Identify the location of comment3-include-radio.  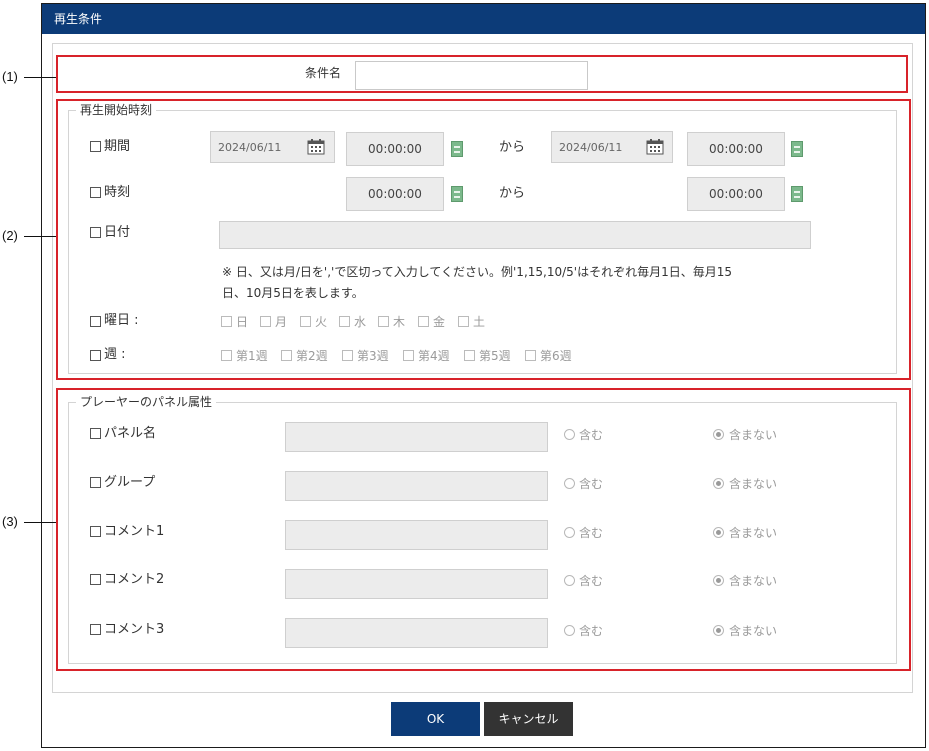
(569, 630).